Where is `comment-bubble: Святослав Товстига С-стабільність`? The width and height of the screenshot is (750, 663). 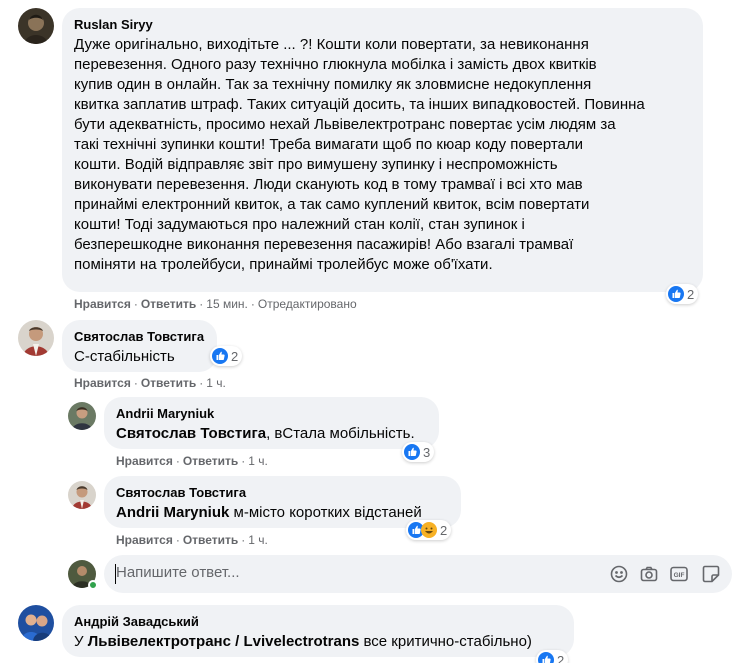
comment-bubble: Святослав Товстига С-стабільність is located at coordinates (139, 346).